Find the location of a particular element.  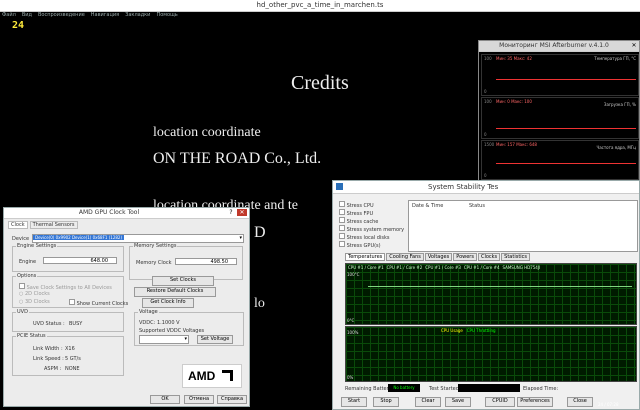

amd-tab-bar: Clock Thermal Sensors is located at coordinates (43, 225).